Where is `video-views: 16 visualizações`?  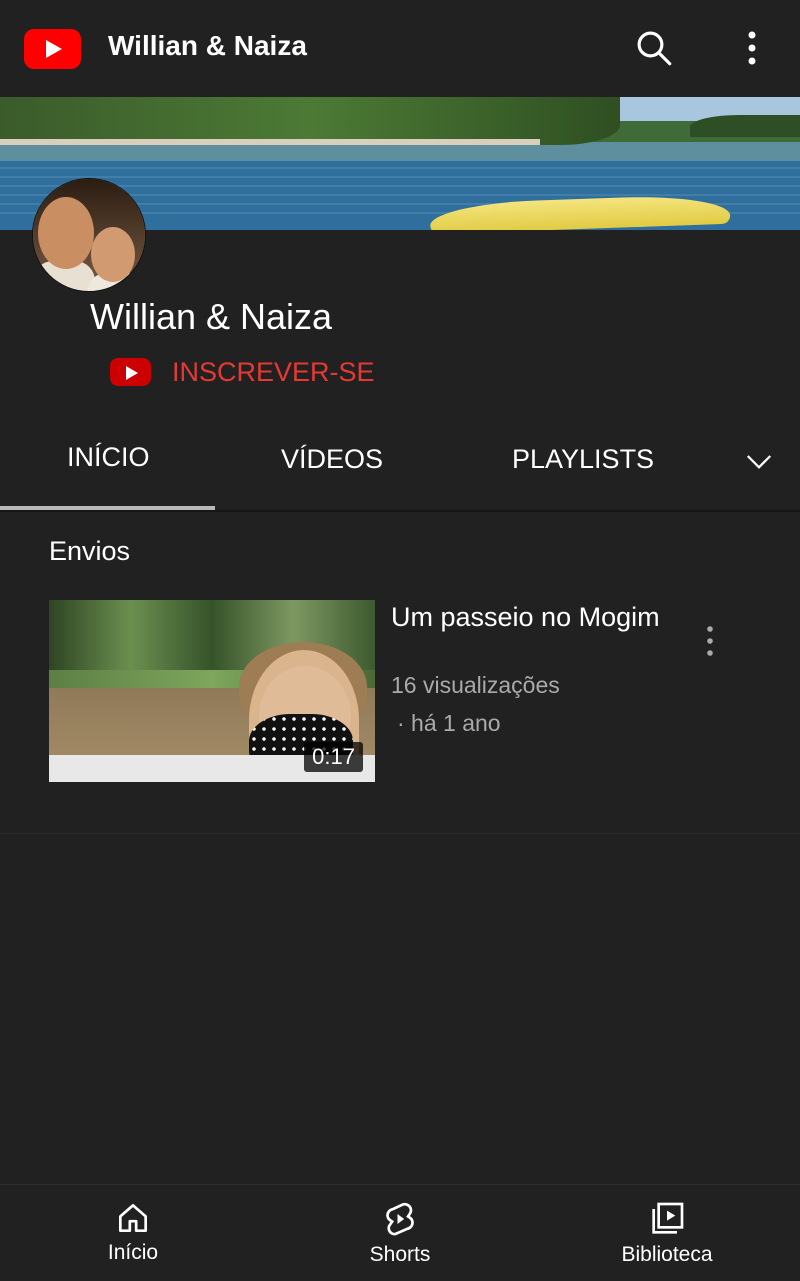
video-views: 16 visualizações is located at coordinates (475, 685).